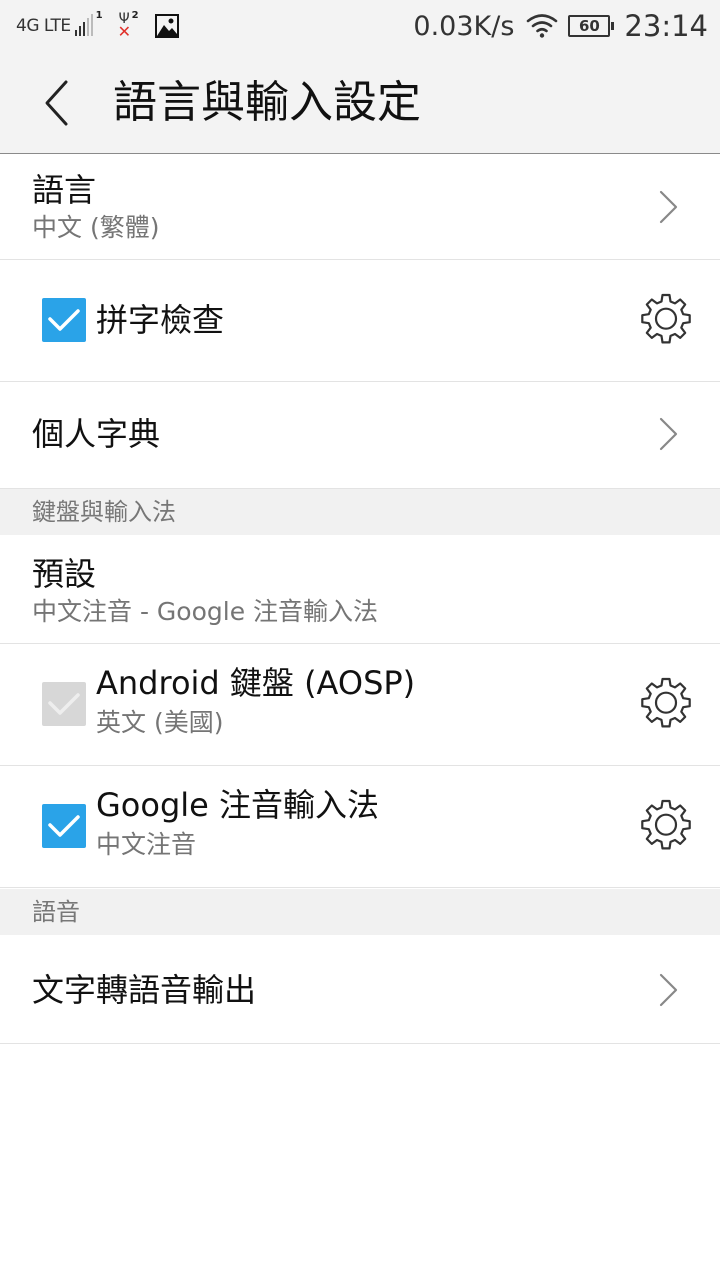 The height and width of the screenshot is (1280, 720). What do you see at coordinates (144, 990) in the screenshot?
I see `tts-output-title: 文字轉語音輸出` at bounding box center [144, 990].